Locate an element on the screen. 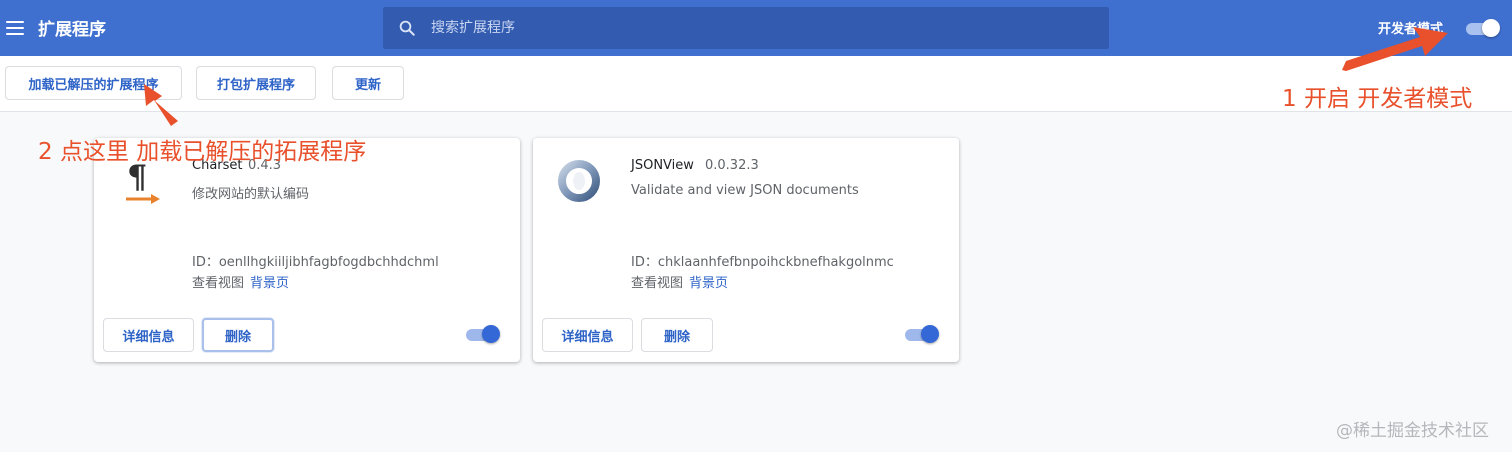 This screenshot has width=1512, height=452. search-icon is located at coordinates (407, 28).